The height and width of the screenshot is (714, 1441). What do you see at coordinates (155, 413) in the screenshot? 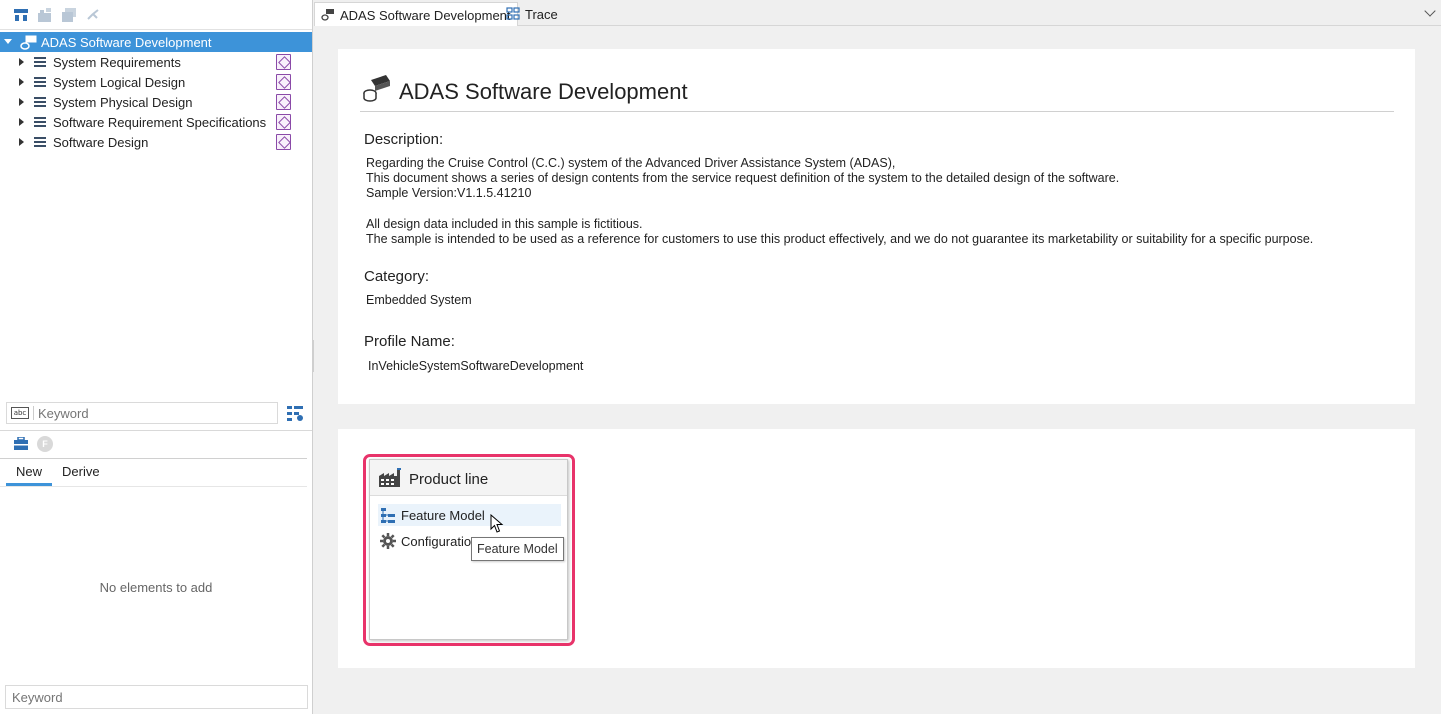
I see `tree-search-input` at bounding box center [155, 413].